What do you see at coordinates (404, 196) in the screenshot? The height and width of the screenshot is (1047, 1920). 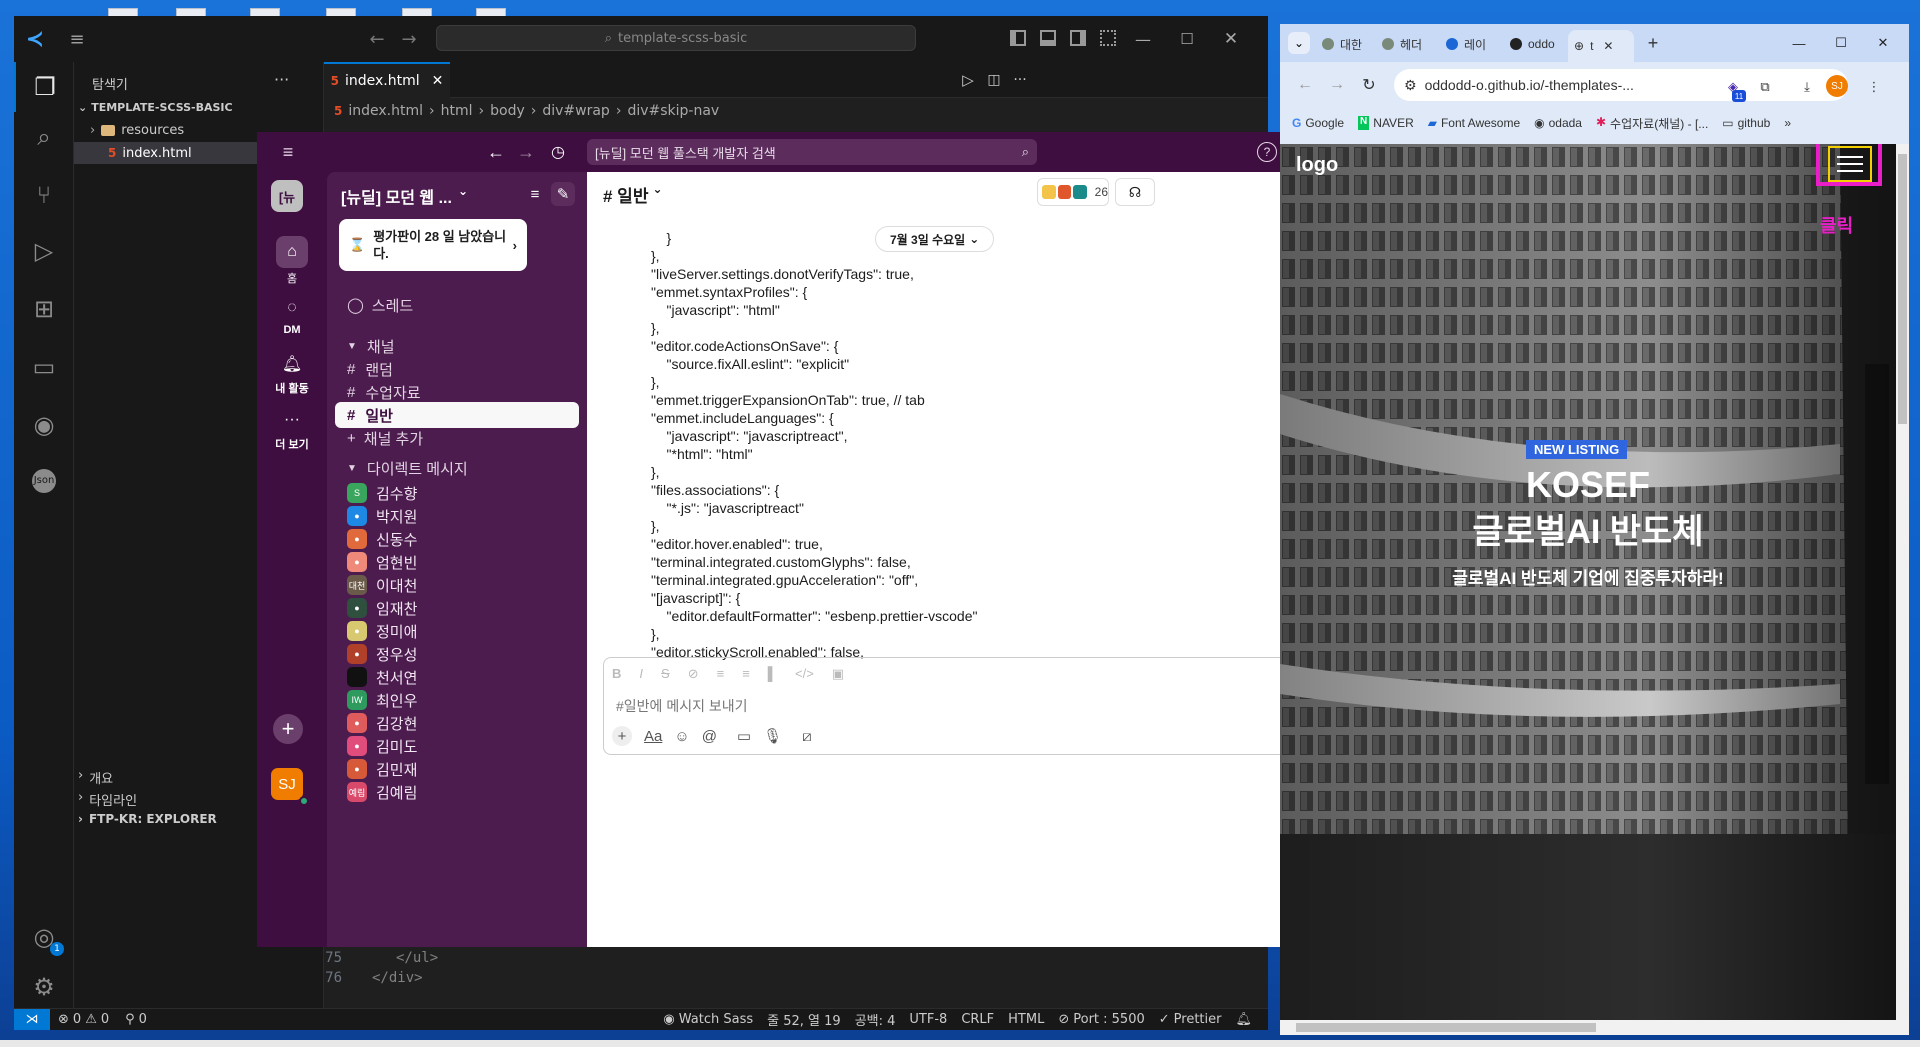 I see `workspace-name-button: [뉴딜] 모던 웹 ... ⌄` at bounding box center [404, 196].